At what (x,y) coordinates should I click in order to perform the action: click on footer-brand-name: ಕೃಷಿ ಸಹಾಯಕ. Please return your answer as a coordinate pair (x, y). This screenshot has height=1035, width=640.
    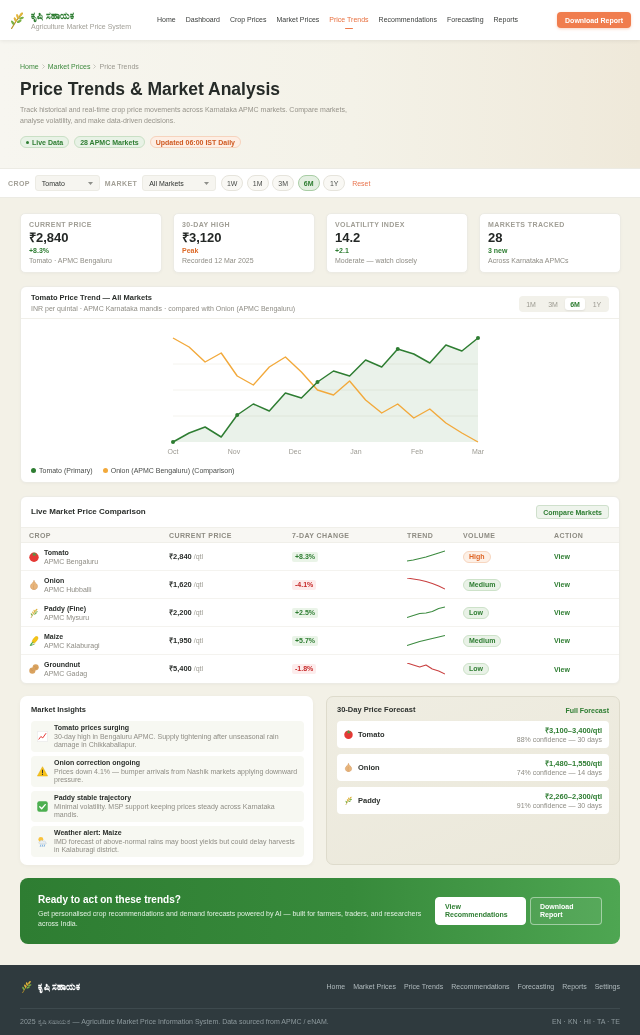
    Looking at the image, I should click on (59, 986).